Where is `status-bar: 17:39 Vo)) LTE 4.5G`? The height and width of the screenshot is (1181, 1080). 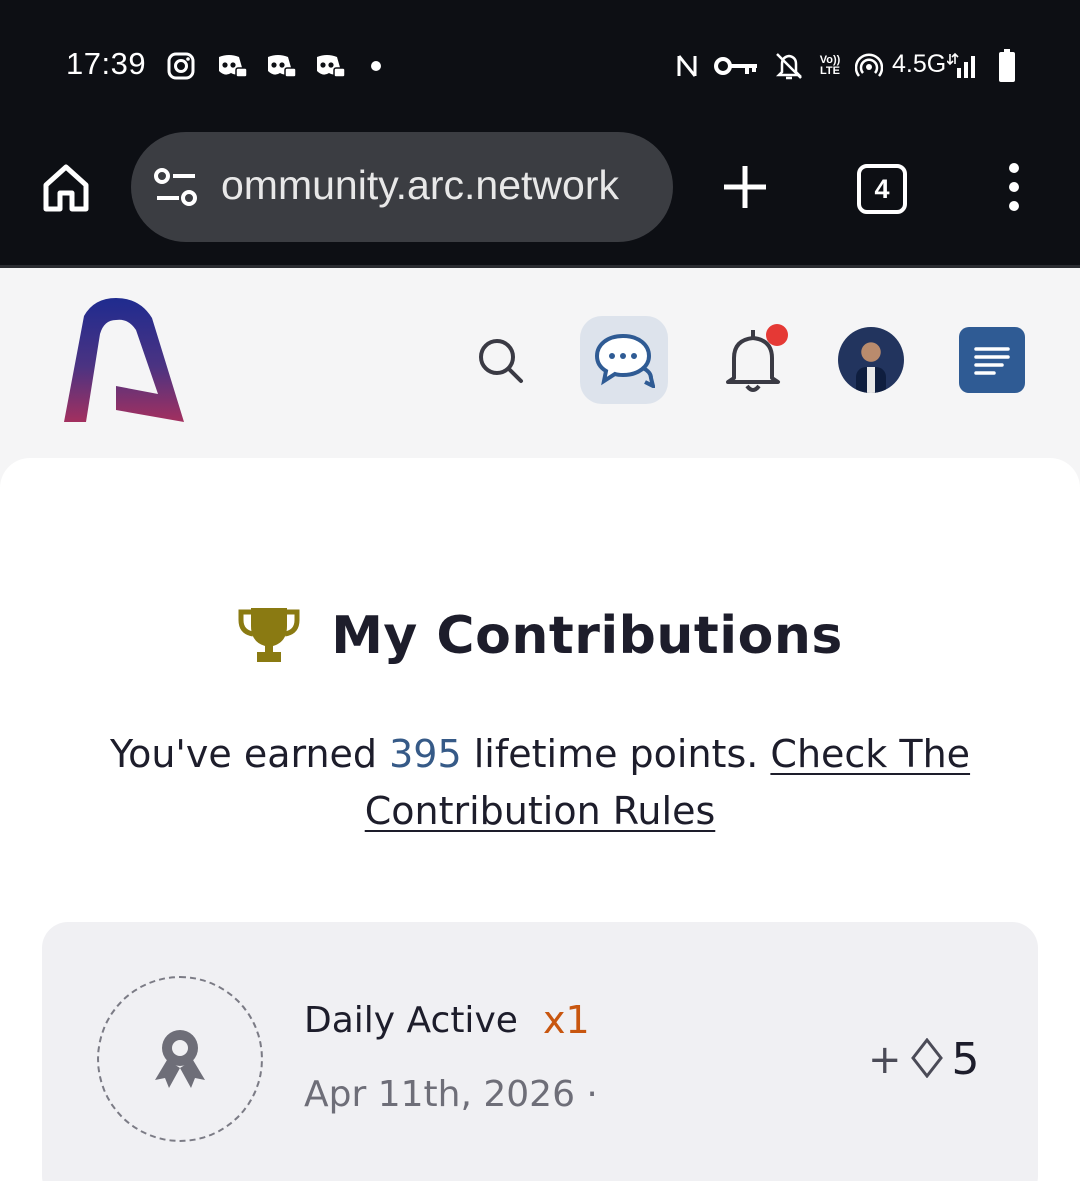
status-bar: 17:39 Vo)) LTE 4.5G is located at coordinates (540, 66).